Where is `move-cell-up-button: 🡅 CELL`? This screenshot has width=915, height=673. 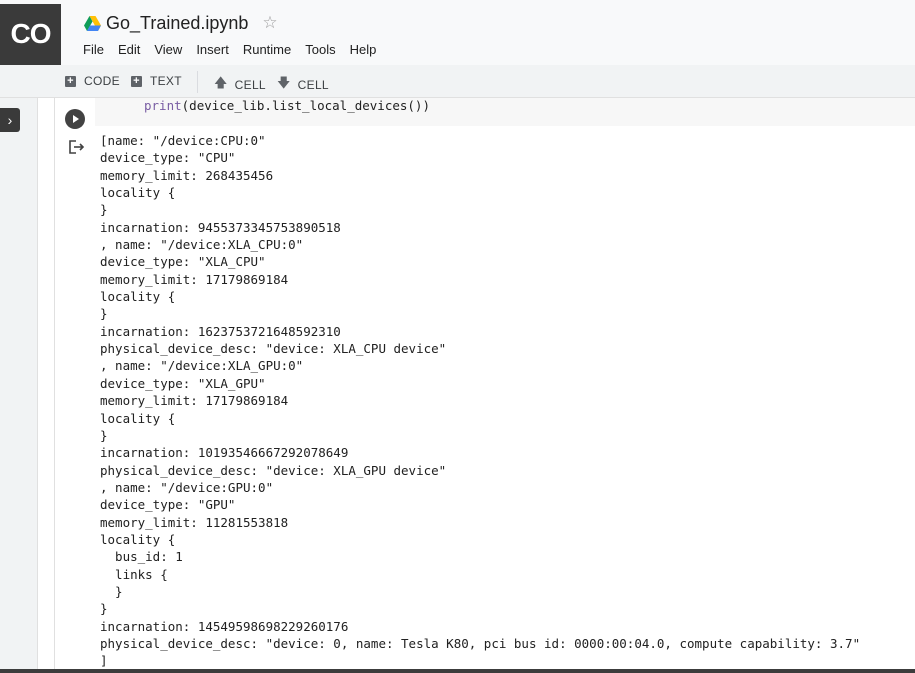 move-cell-up-button: 🡅 CELL is located at coordinates (240, 85).